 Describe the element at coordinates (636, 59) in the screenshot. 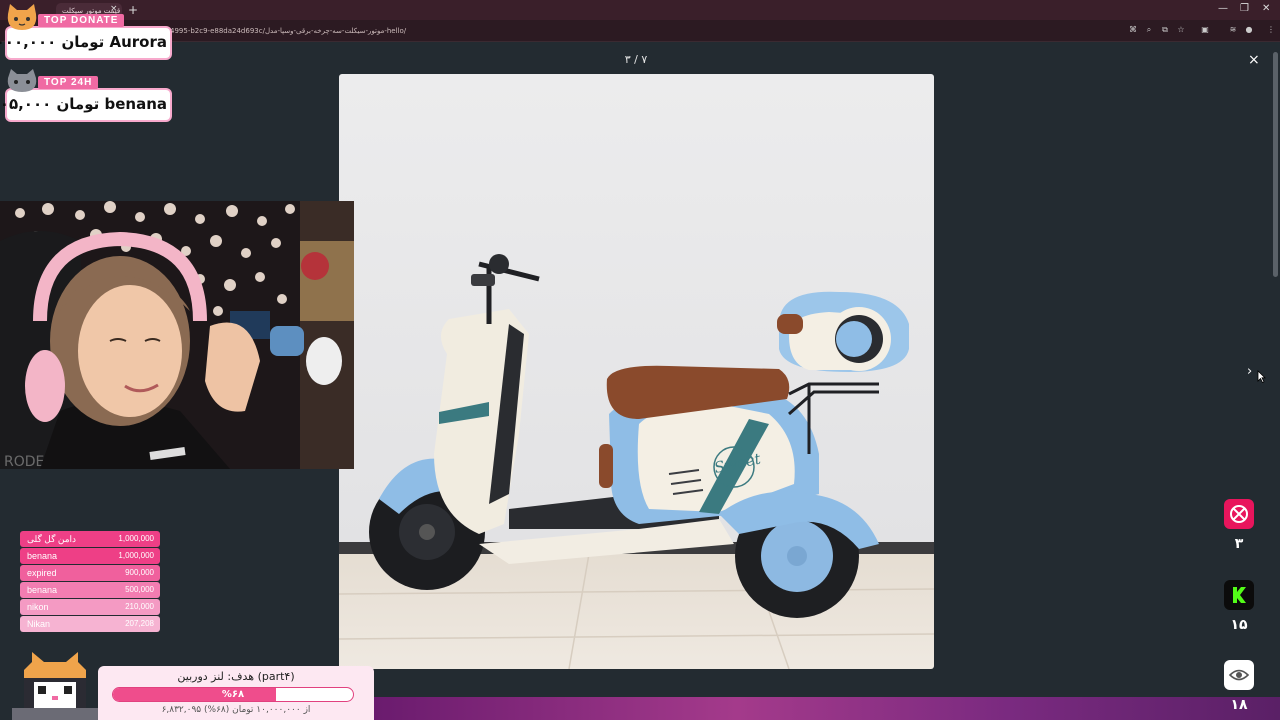

I see `image-counter: ۳ / ۷` at that location.